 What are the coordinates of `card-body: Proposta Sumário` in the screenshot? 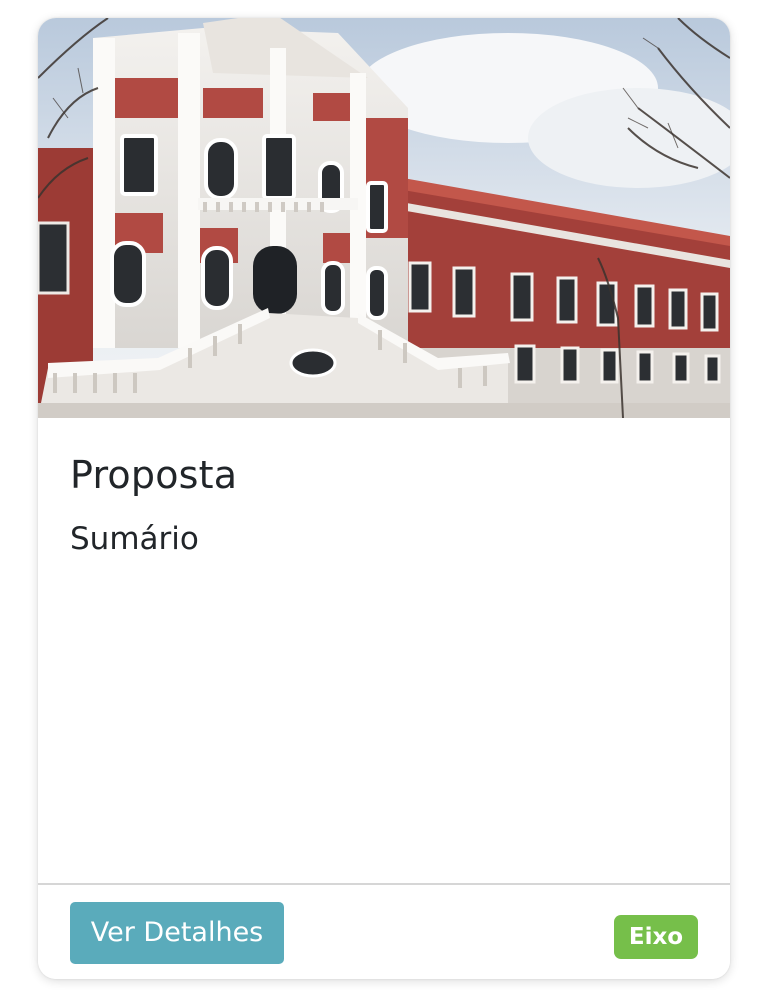 It's located at (384, 505).